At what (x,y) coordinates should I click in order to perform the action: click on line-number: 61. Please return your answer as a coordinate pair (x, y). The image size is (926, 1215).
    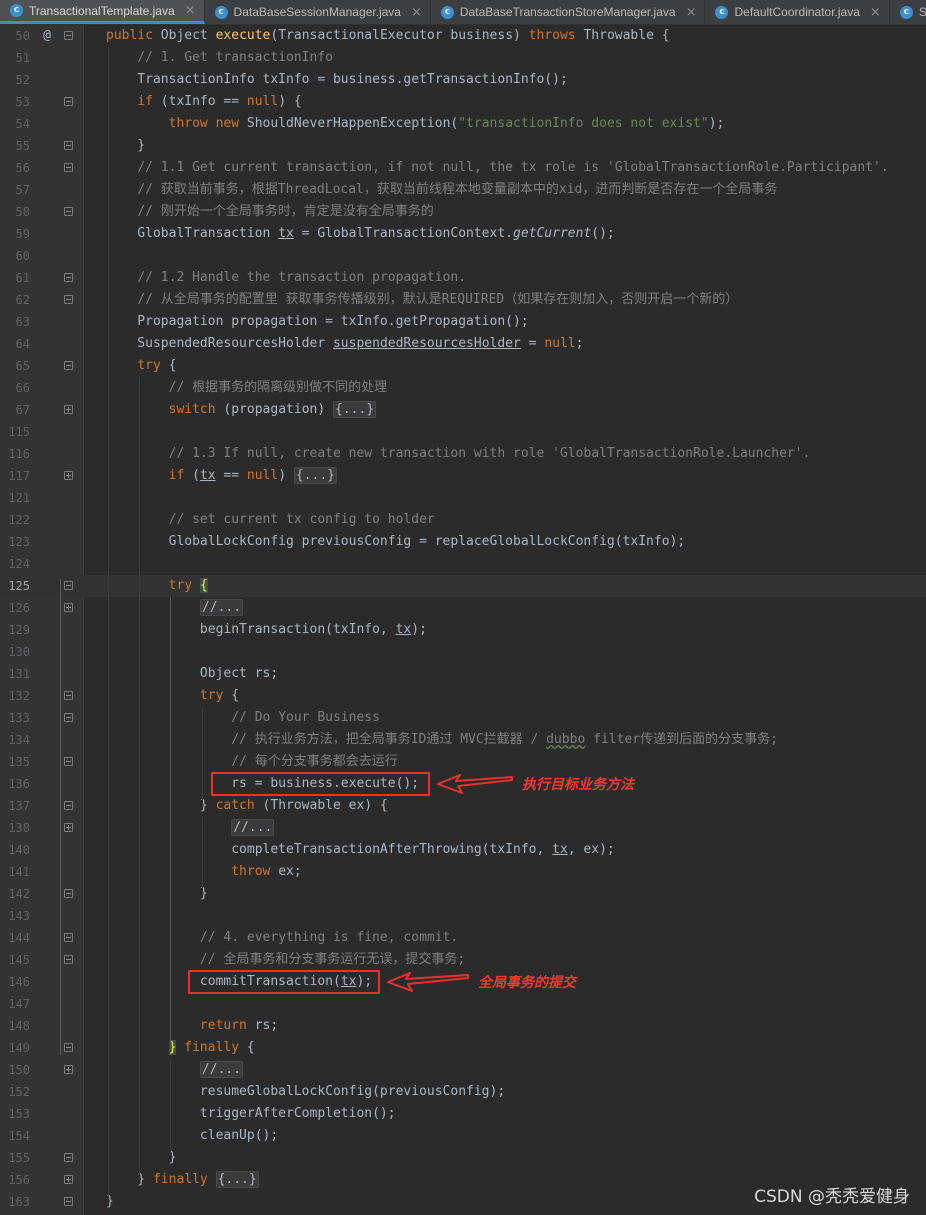
    Looking at the image, I should click on (15, 278).